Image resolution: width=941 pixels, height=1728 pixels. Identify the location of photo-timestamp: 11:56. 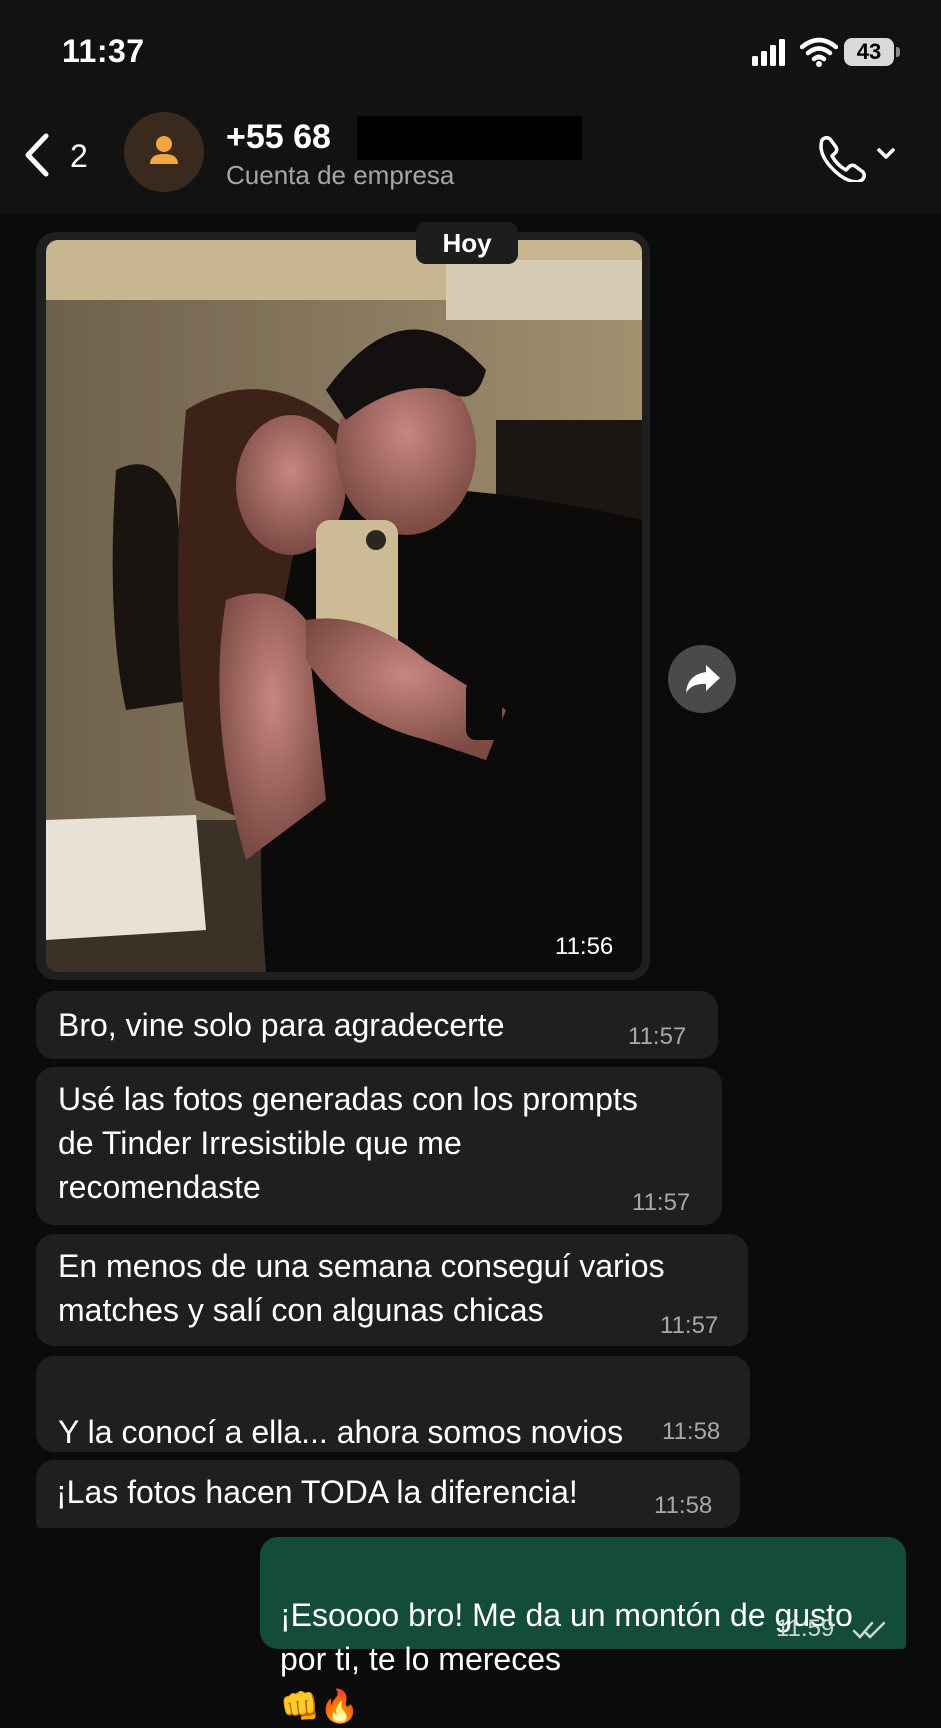
(584, 946).